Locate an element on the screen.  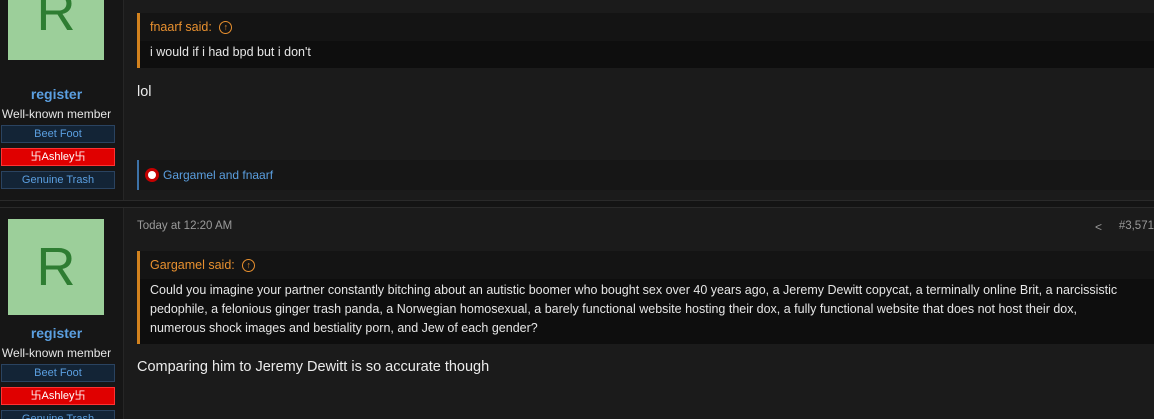
post-meta: Today at 12:20 AM < #3,571 is located at coordinates (645, 228).